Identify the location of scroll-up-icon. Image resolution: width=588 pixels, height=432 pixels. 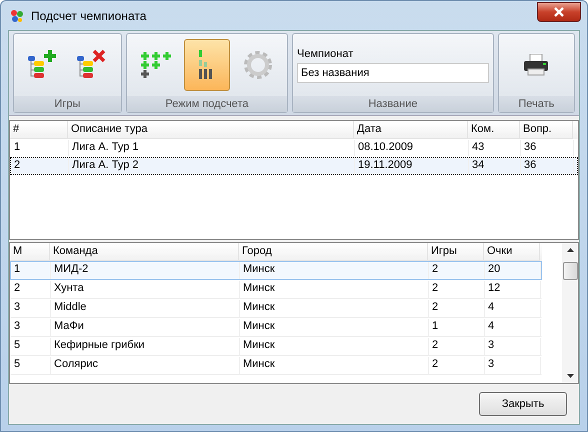
(570, 250).